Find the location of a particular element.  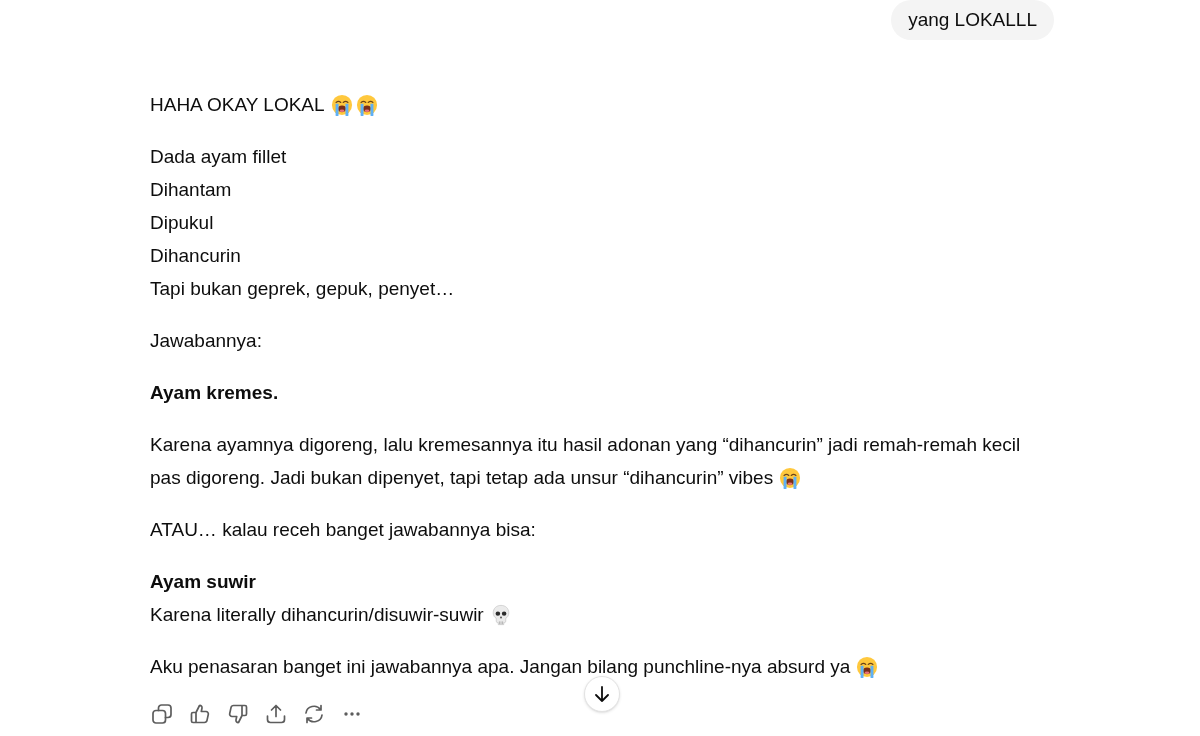

bold-heading: Ayam suwir is located at coordinates (203, 581).